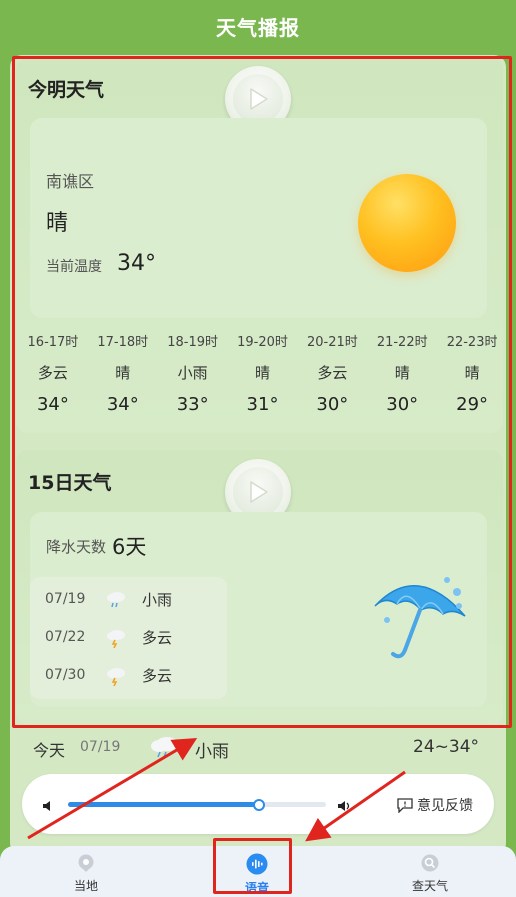 This screenshot has width=516, height=897. I want to click on hour-time: 17-18时, so click(123, 342).